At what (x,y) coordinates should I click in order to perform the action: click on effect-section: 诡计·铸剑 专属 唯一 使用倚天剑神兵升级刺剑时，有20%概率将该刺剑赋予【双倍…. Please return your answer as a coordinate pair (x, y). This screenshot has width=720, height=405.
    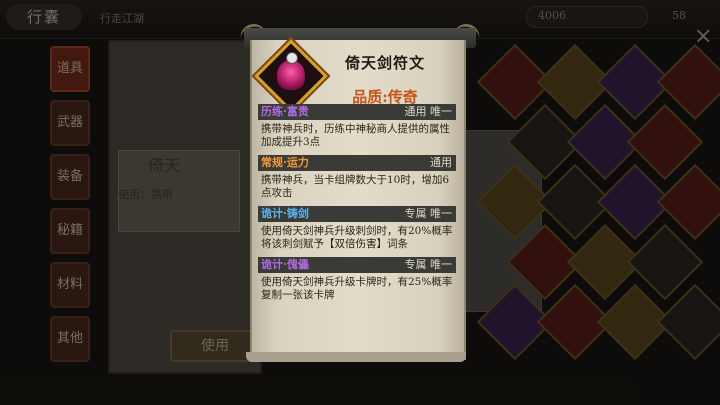
    Looking at the image, I should click on (357, 228).